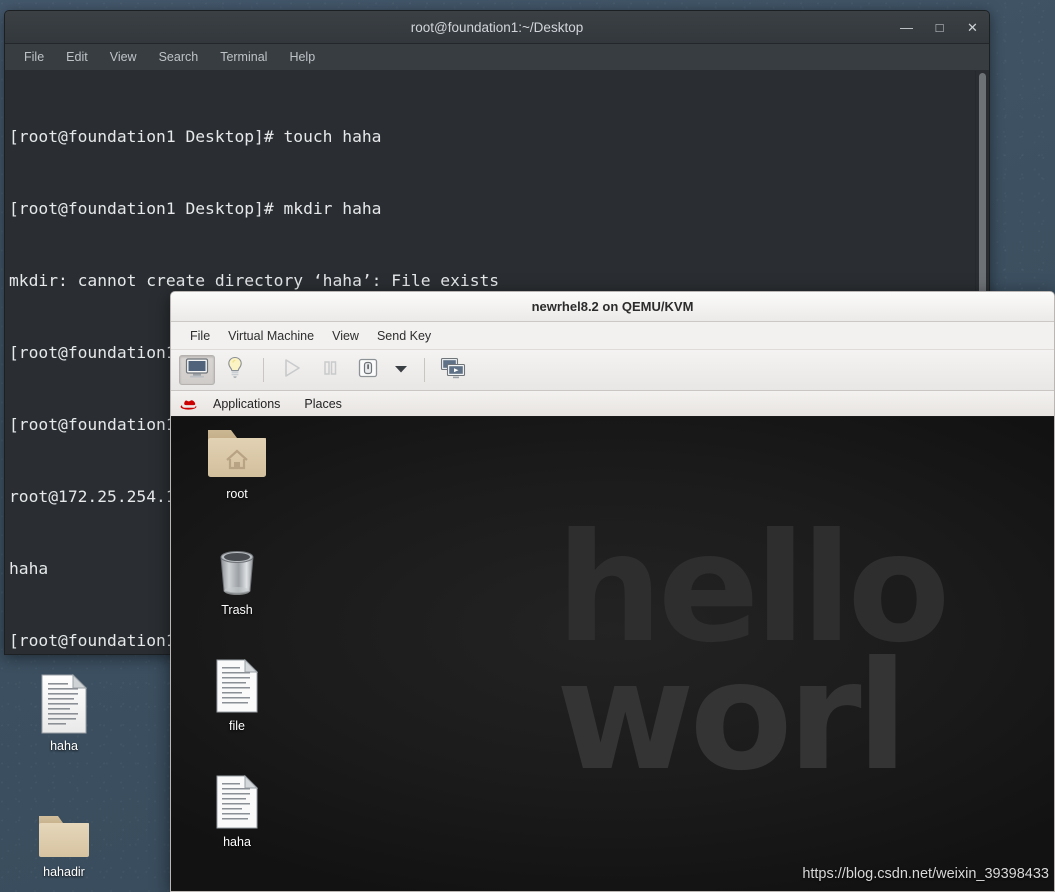 The image size is (1055, 892). Describe the element at coordinates (404, 336) in the screenshot. I see `vm-menu-send-key: Send Key` at that location.